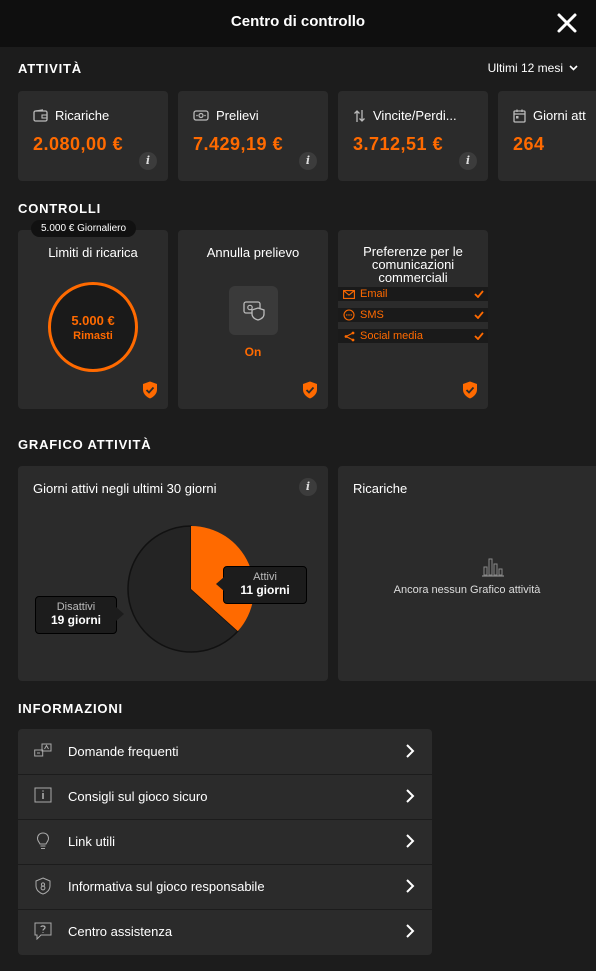 The height and width of the screenshot is (971, 596). I want to click on info-box-icon, so click(43, 795).